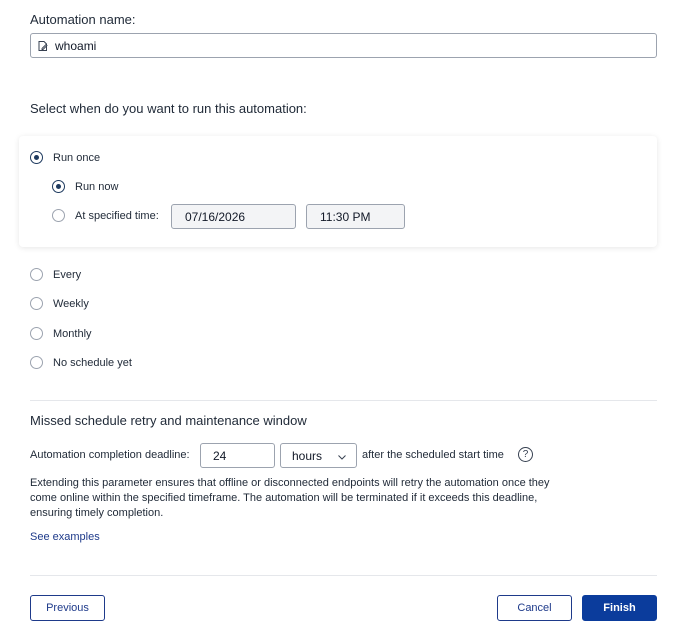 The height and width of the screenshot is (637, 675). What do you see at coordinates (117, 215) in the screenshot?
I see `radio-at-specified-label: At specified time:` at bounding box center [117, 215].